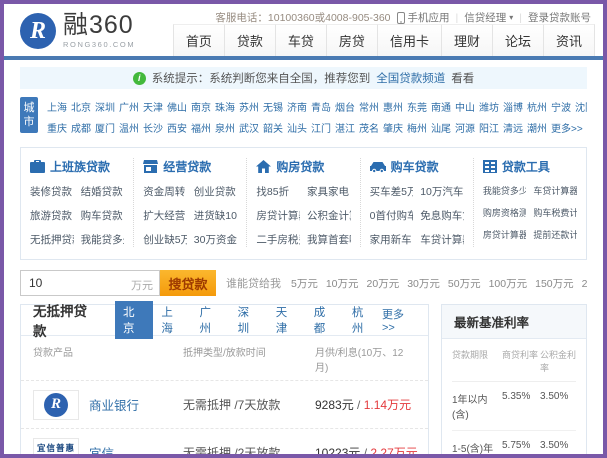 The image size is (607, 458). I want to click on city-link: 深圳, so click(105, 108).